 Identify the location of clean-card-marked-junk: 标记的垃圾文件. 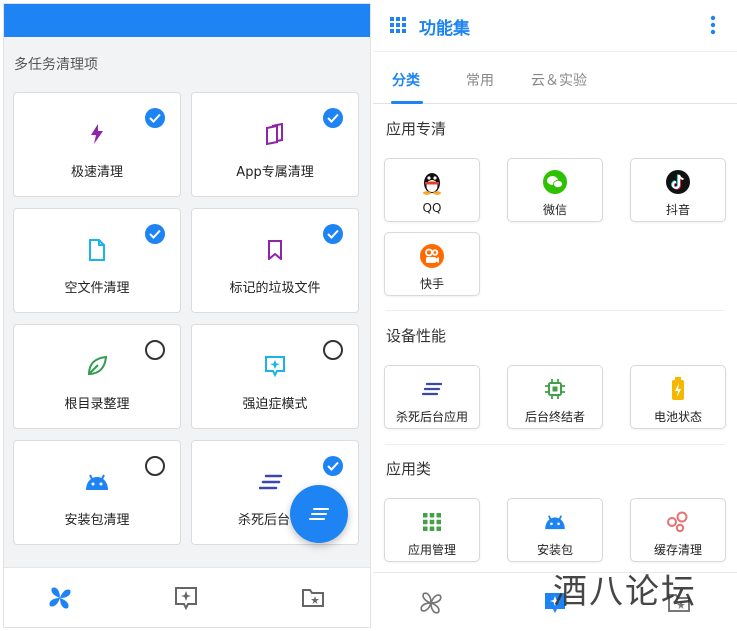
(275, 260).